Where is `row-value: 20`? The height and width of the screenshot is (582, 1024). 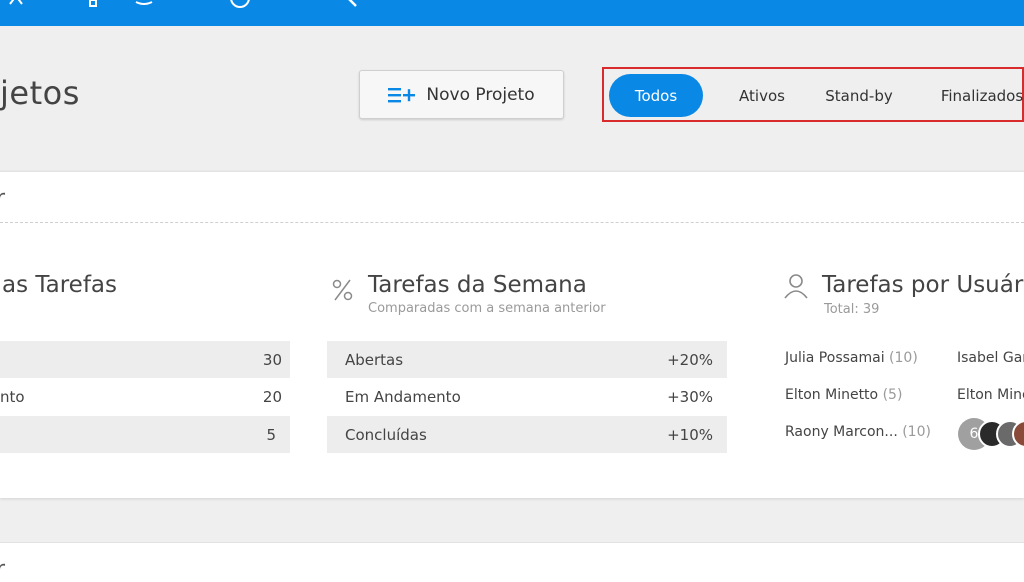
row-value: 20 is located at coordinates (272, 396).